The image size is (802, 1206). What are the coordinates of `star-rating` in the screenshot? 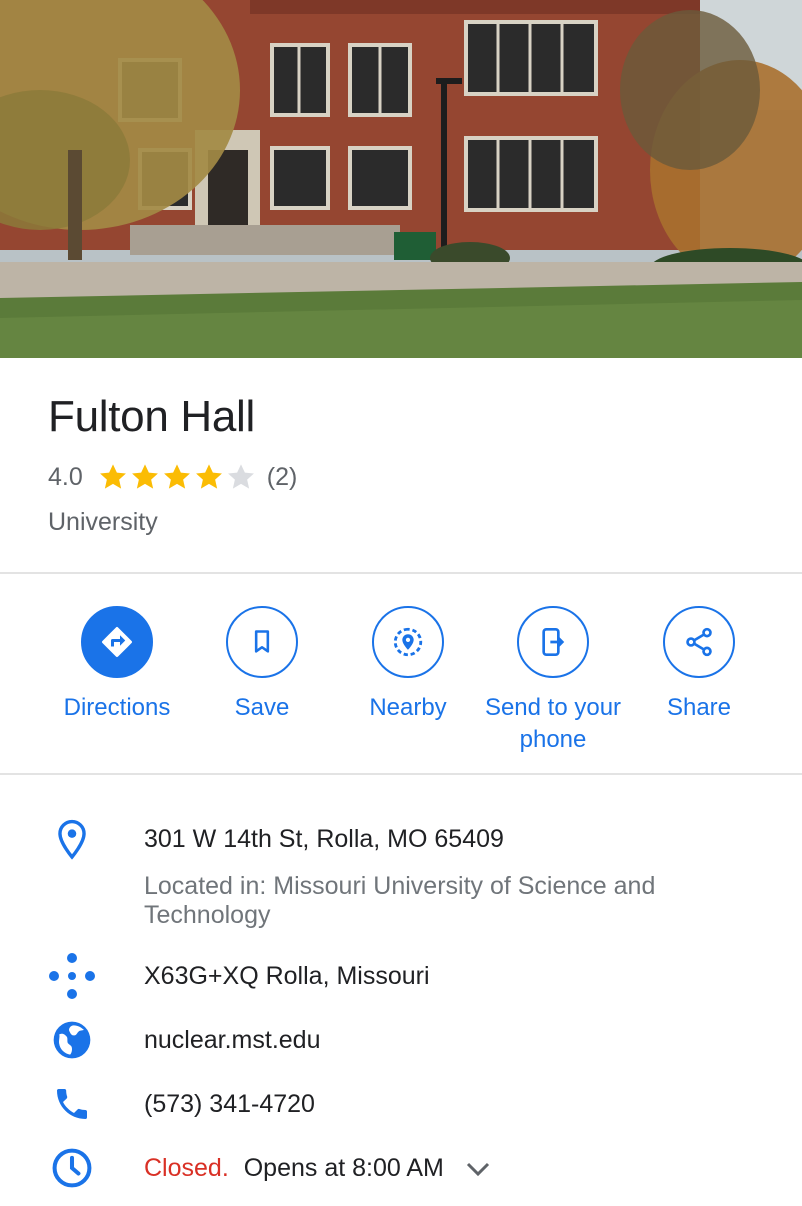 It's located at (177, 477).